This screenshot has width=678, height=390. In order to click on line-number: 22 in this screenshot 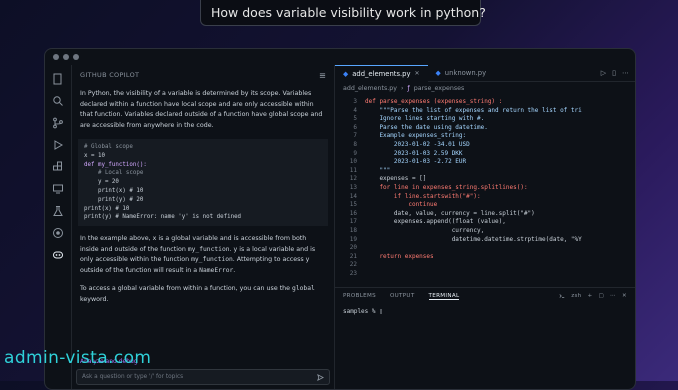, I will do `click(353, 265)`.